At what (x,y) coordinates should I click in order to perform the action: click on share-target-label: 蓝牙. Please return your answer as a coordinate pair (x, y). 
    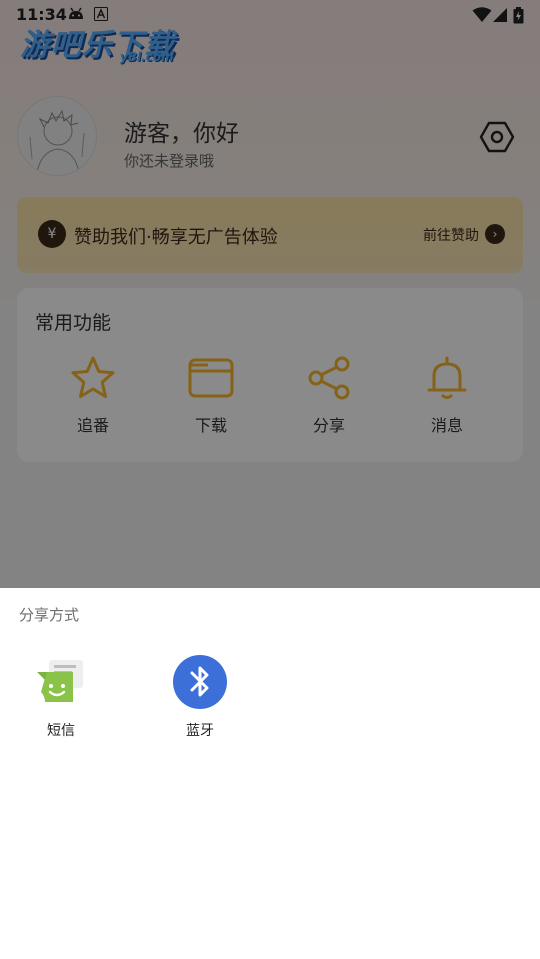
    Looking at the image, I should click on (200, 731).